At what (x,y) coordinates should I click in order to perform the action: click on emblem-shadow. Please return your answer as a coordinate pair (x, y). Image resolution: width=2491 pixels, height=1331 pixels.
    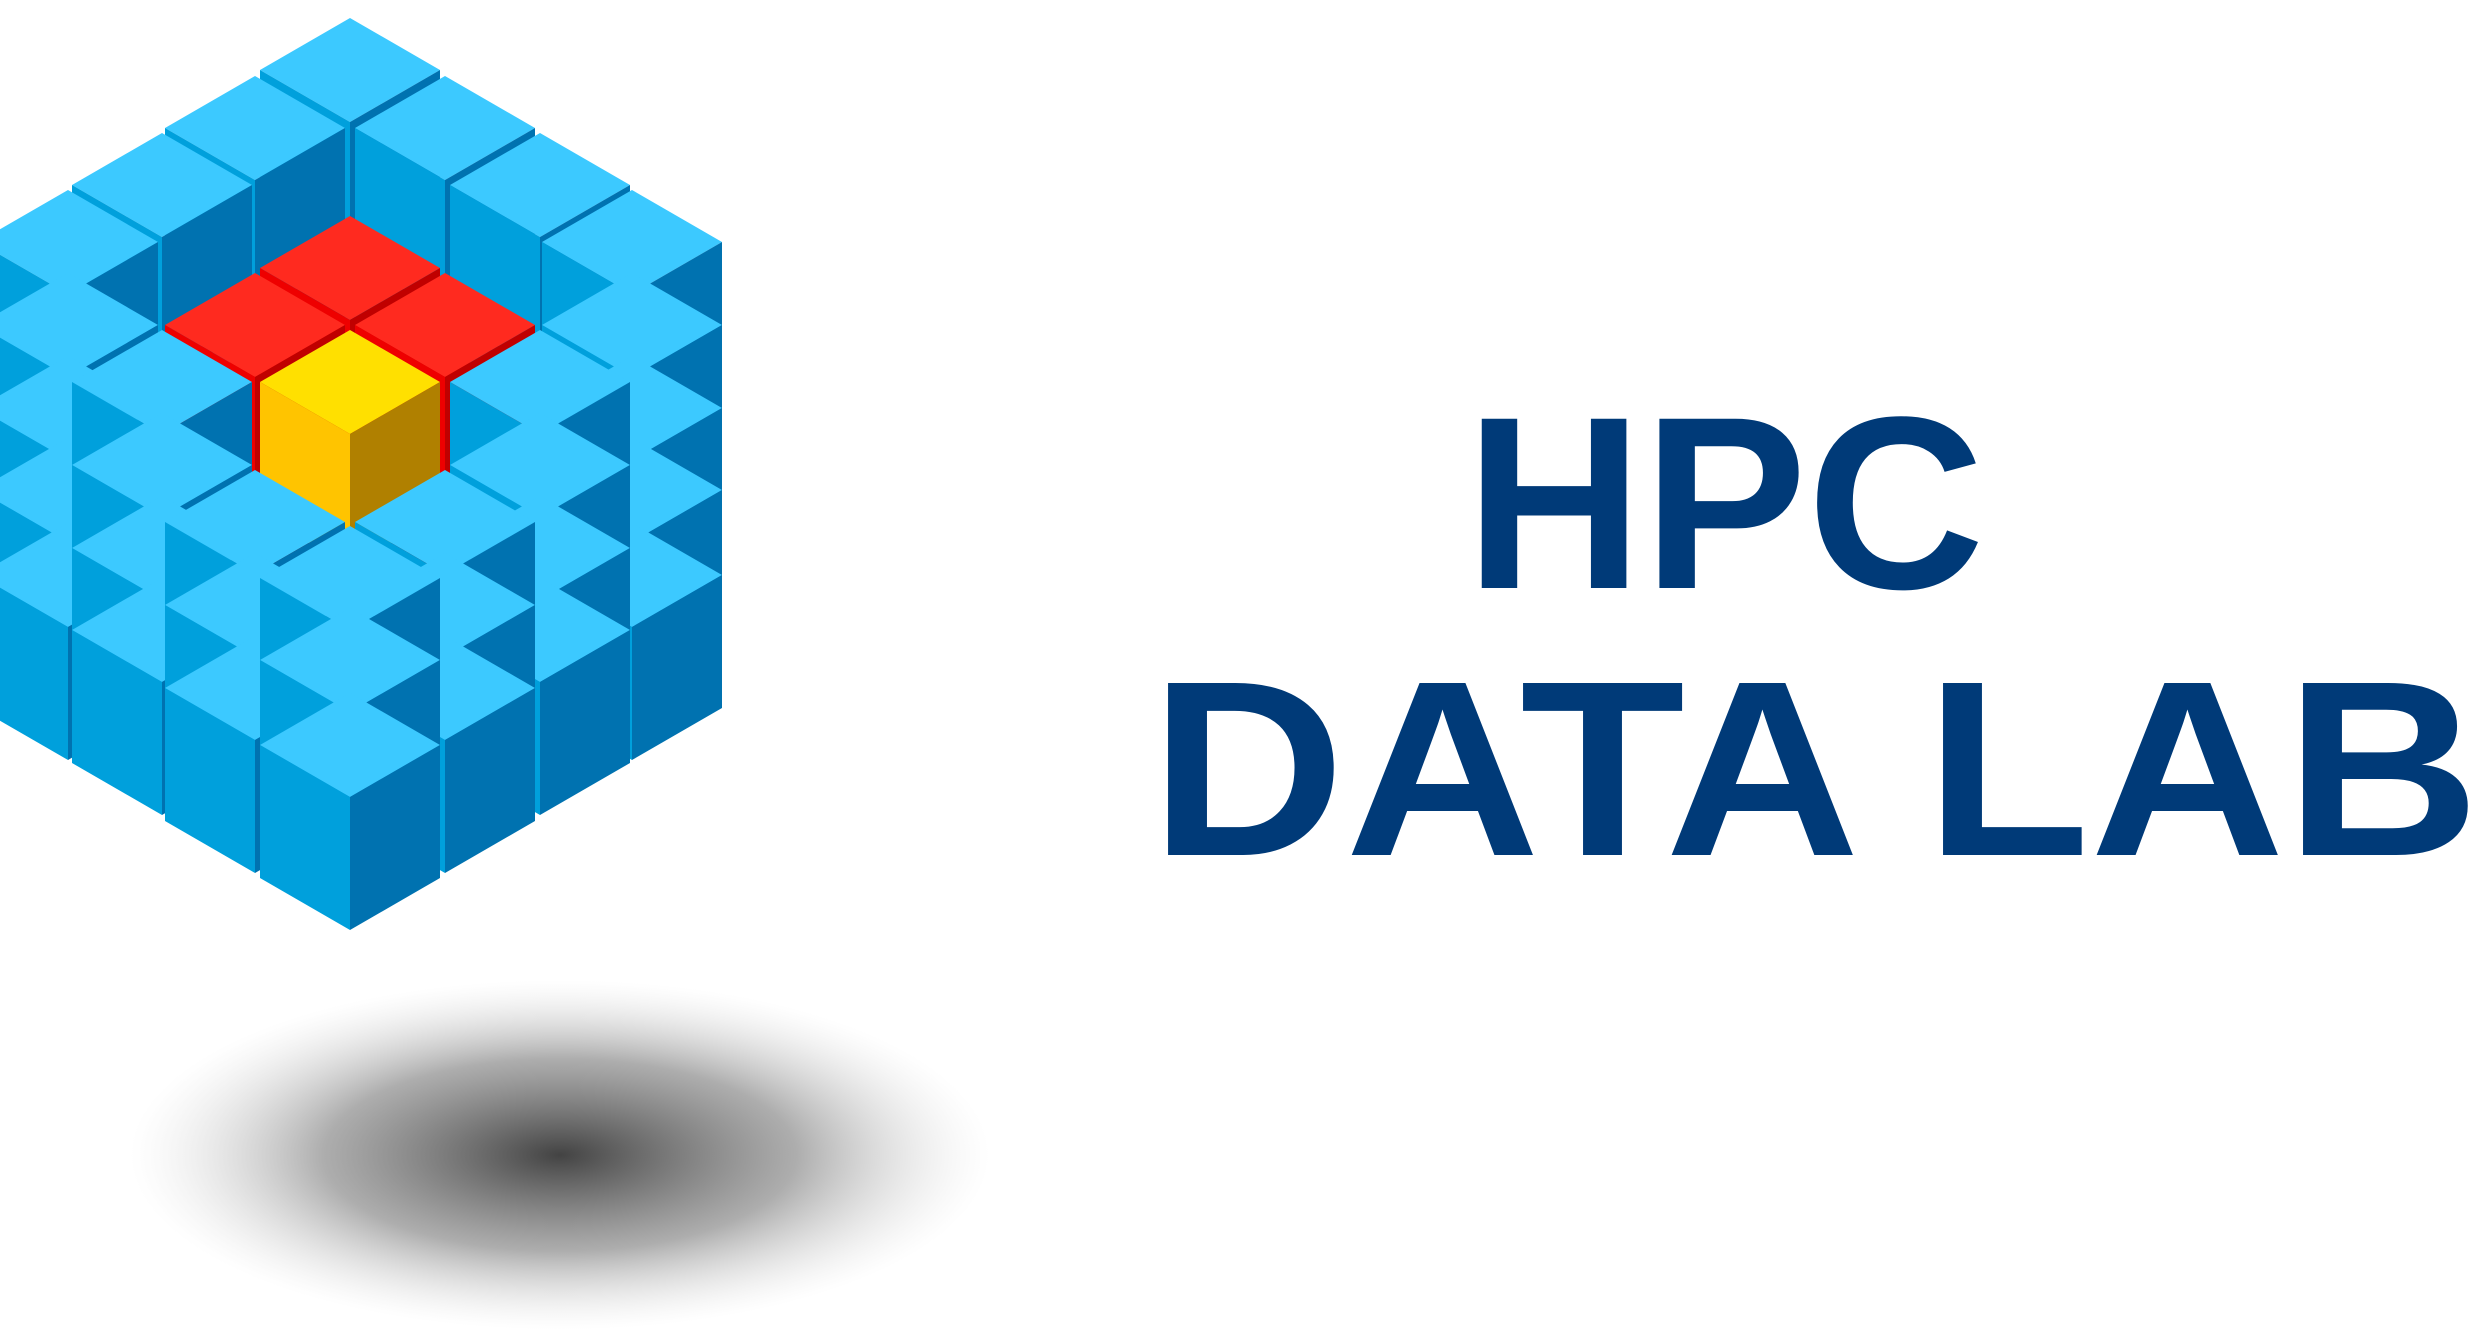
    Looking at the image, I should click on (560, 1155).